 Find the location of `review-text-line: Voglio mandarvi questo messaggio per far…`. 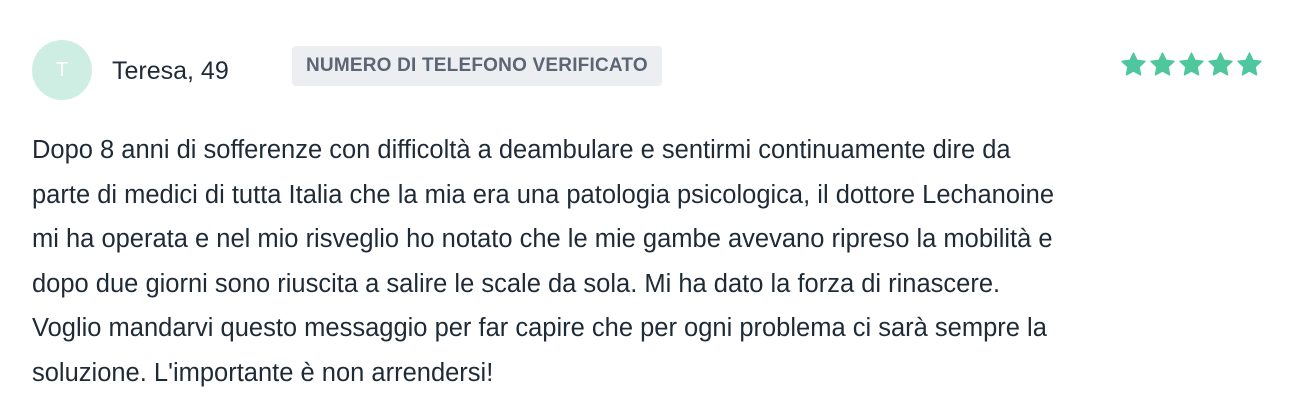

review-text-line: Voglio mandarvi questo messaggio per far… is located at coordinates (539, 328).